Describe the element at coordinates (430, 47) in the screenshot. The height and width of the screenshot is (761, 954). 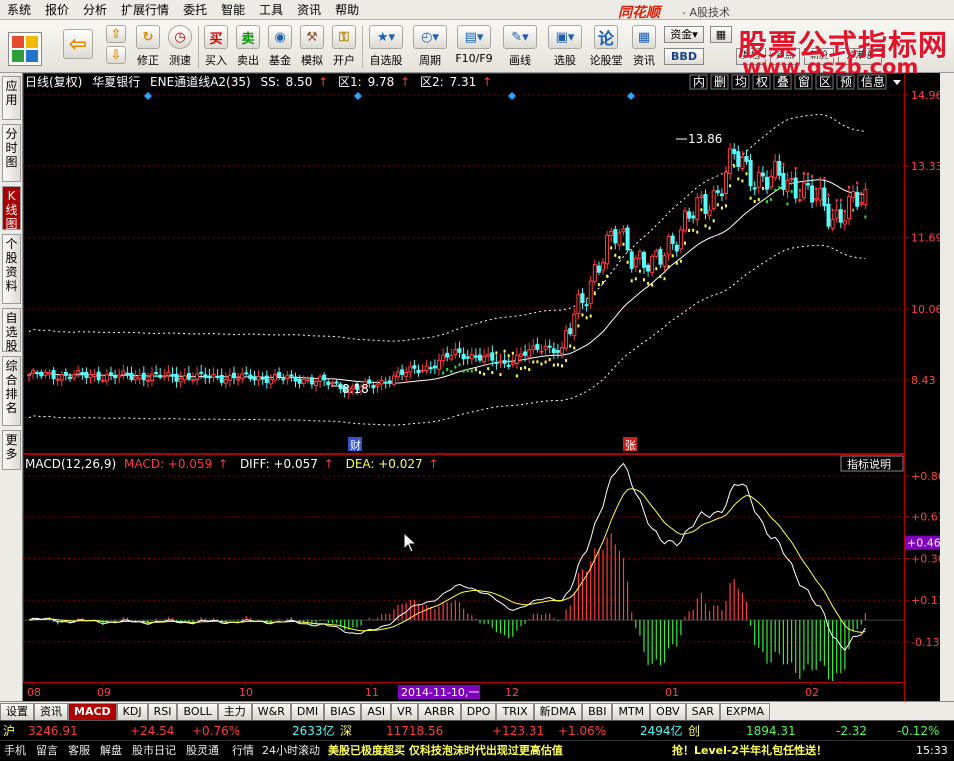
I see `period-button: ◴▾ 周期` at that location.